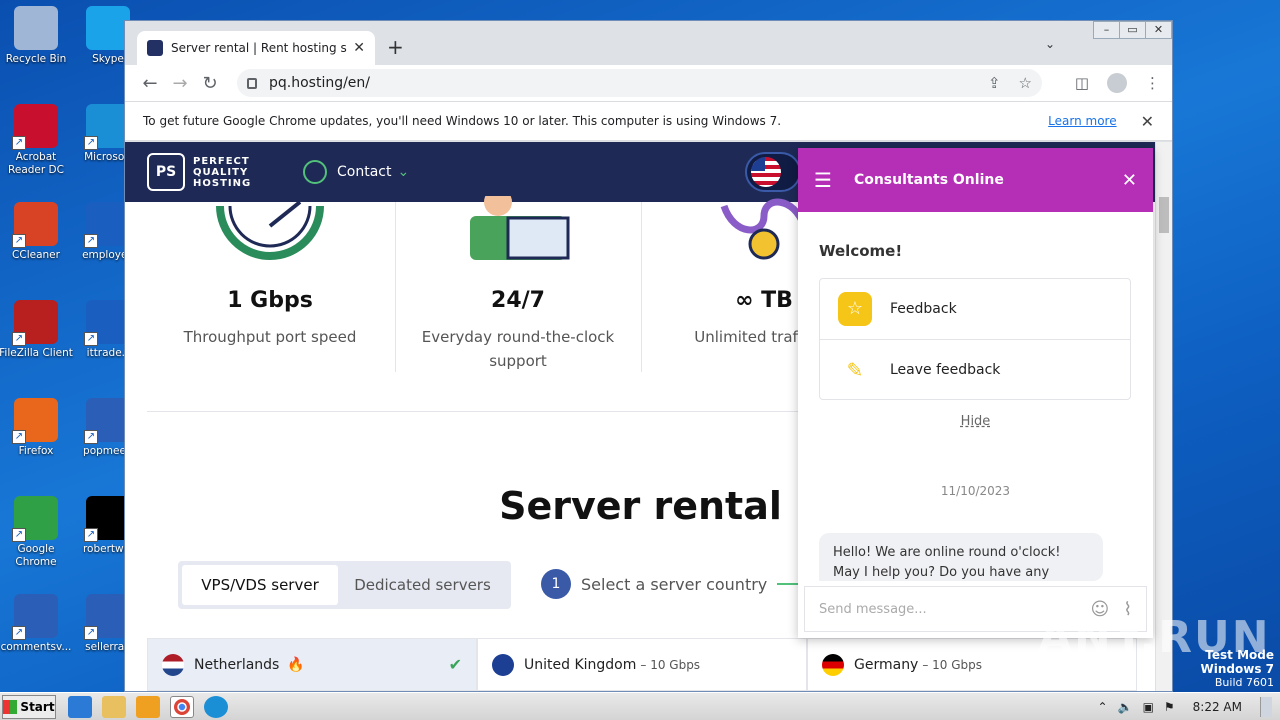  I want to click on country-name: Netherlands, so click(237, 664).